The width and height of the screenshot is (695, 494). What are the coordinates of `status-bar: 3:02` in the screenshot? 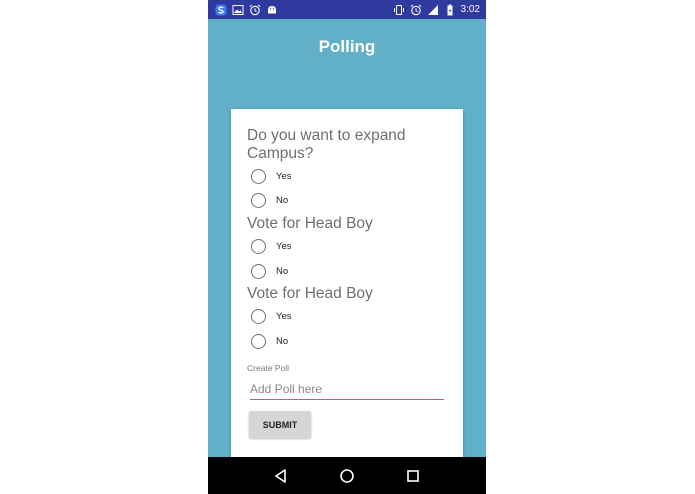 It's located at (347, 9).